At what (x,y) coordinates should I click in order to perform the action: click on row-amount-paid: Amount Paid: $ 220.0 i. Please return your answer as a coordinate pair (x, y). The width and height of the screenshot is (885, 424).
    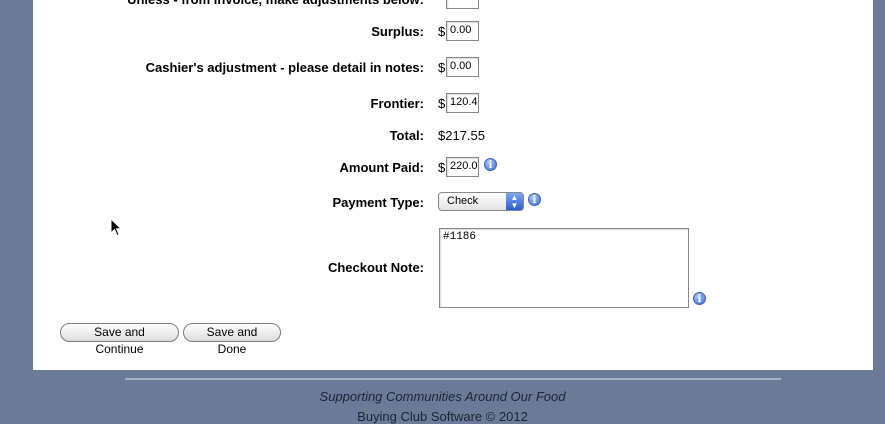
    Looking at the image, I should click on (453, 168).